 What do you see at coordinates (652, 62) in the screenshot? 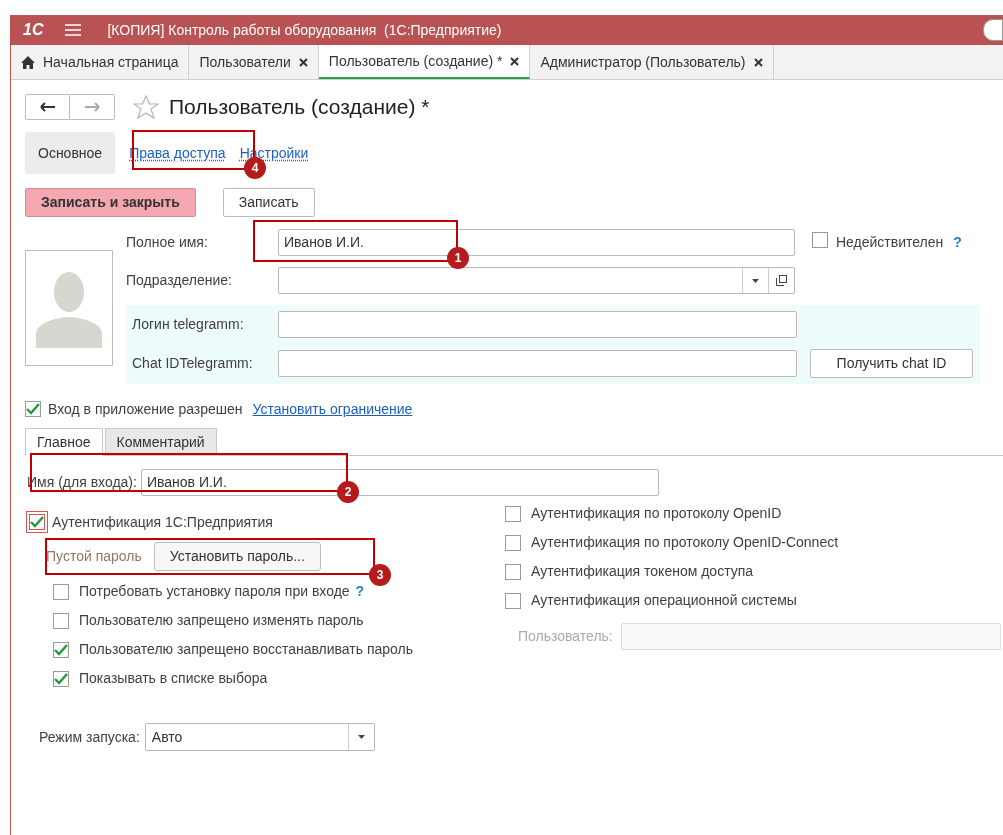
I see `tab: Администратор (Пользователь)` at bounding box center [652, 62].